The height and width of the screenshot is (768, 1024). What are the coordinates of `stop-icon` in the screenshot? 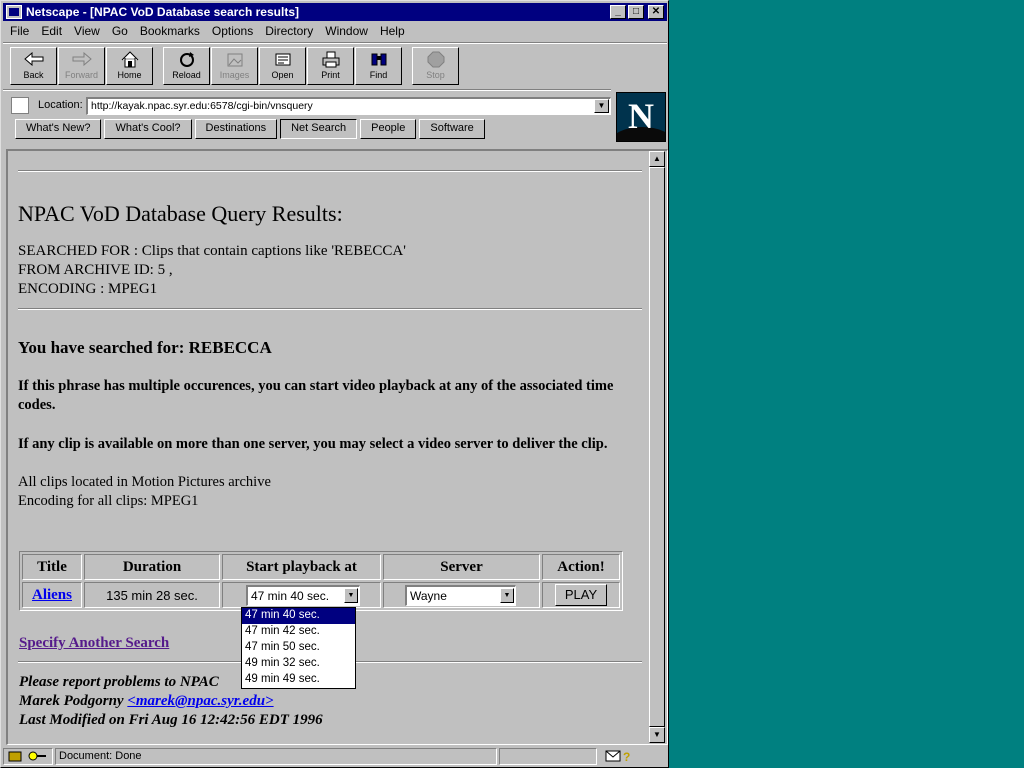 It's located at (436, 59).